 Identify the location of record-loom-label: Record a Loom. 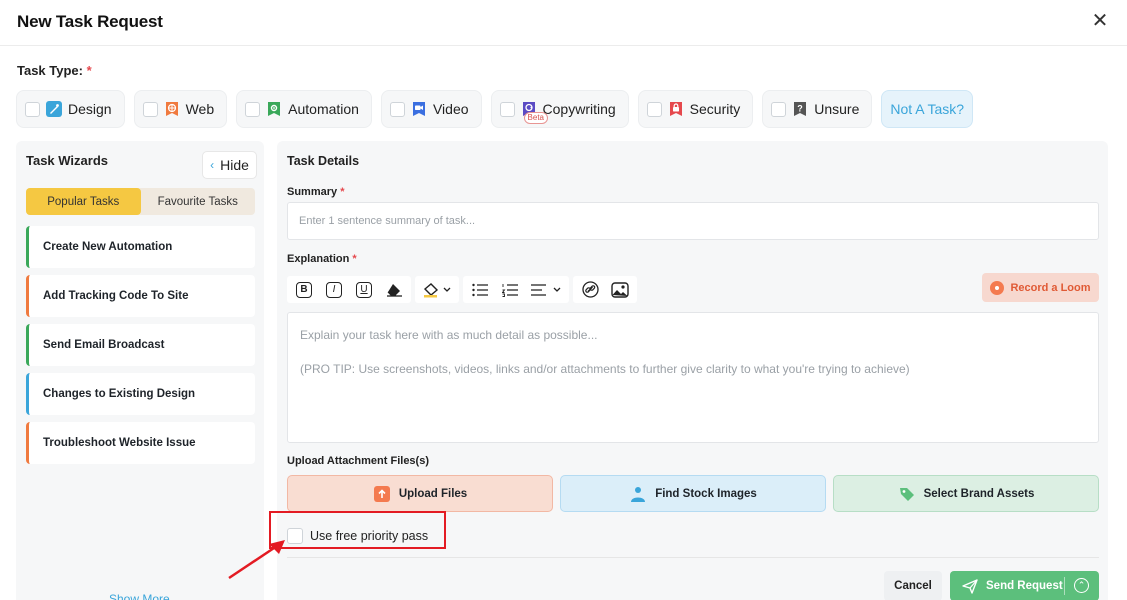
(1050, 287).